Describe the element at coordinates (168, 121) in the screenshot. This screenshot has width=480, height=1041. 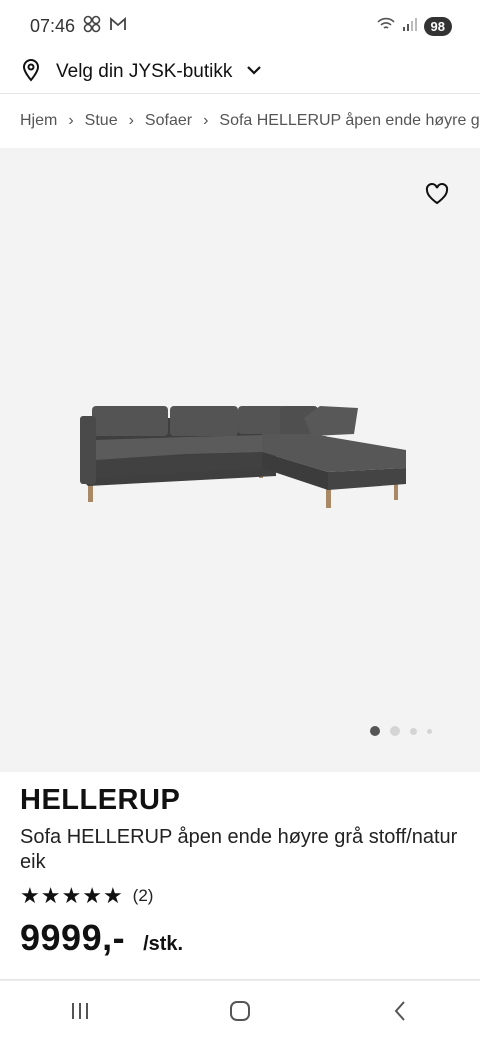
I see `breadcrumb-sofaer: Sofaer` at that location.